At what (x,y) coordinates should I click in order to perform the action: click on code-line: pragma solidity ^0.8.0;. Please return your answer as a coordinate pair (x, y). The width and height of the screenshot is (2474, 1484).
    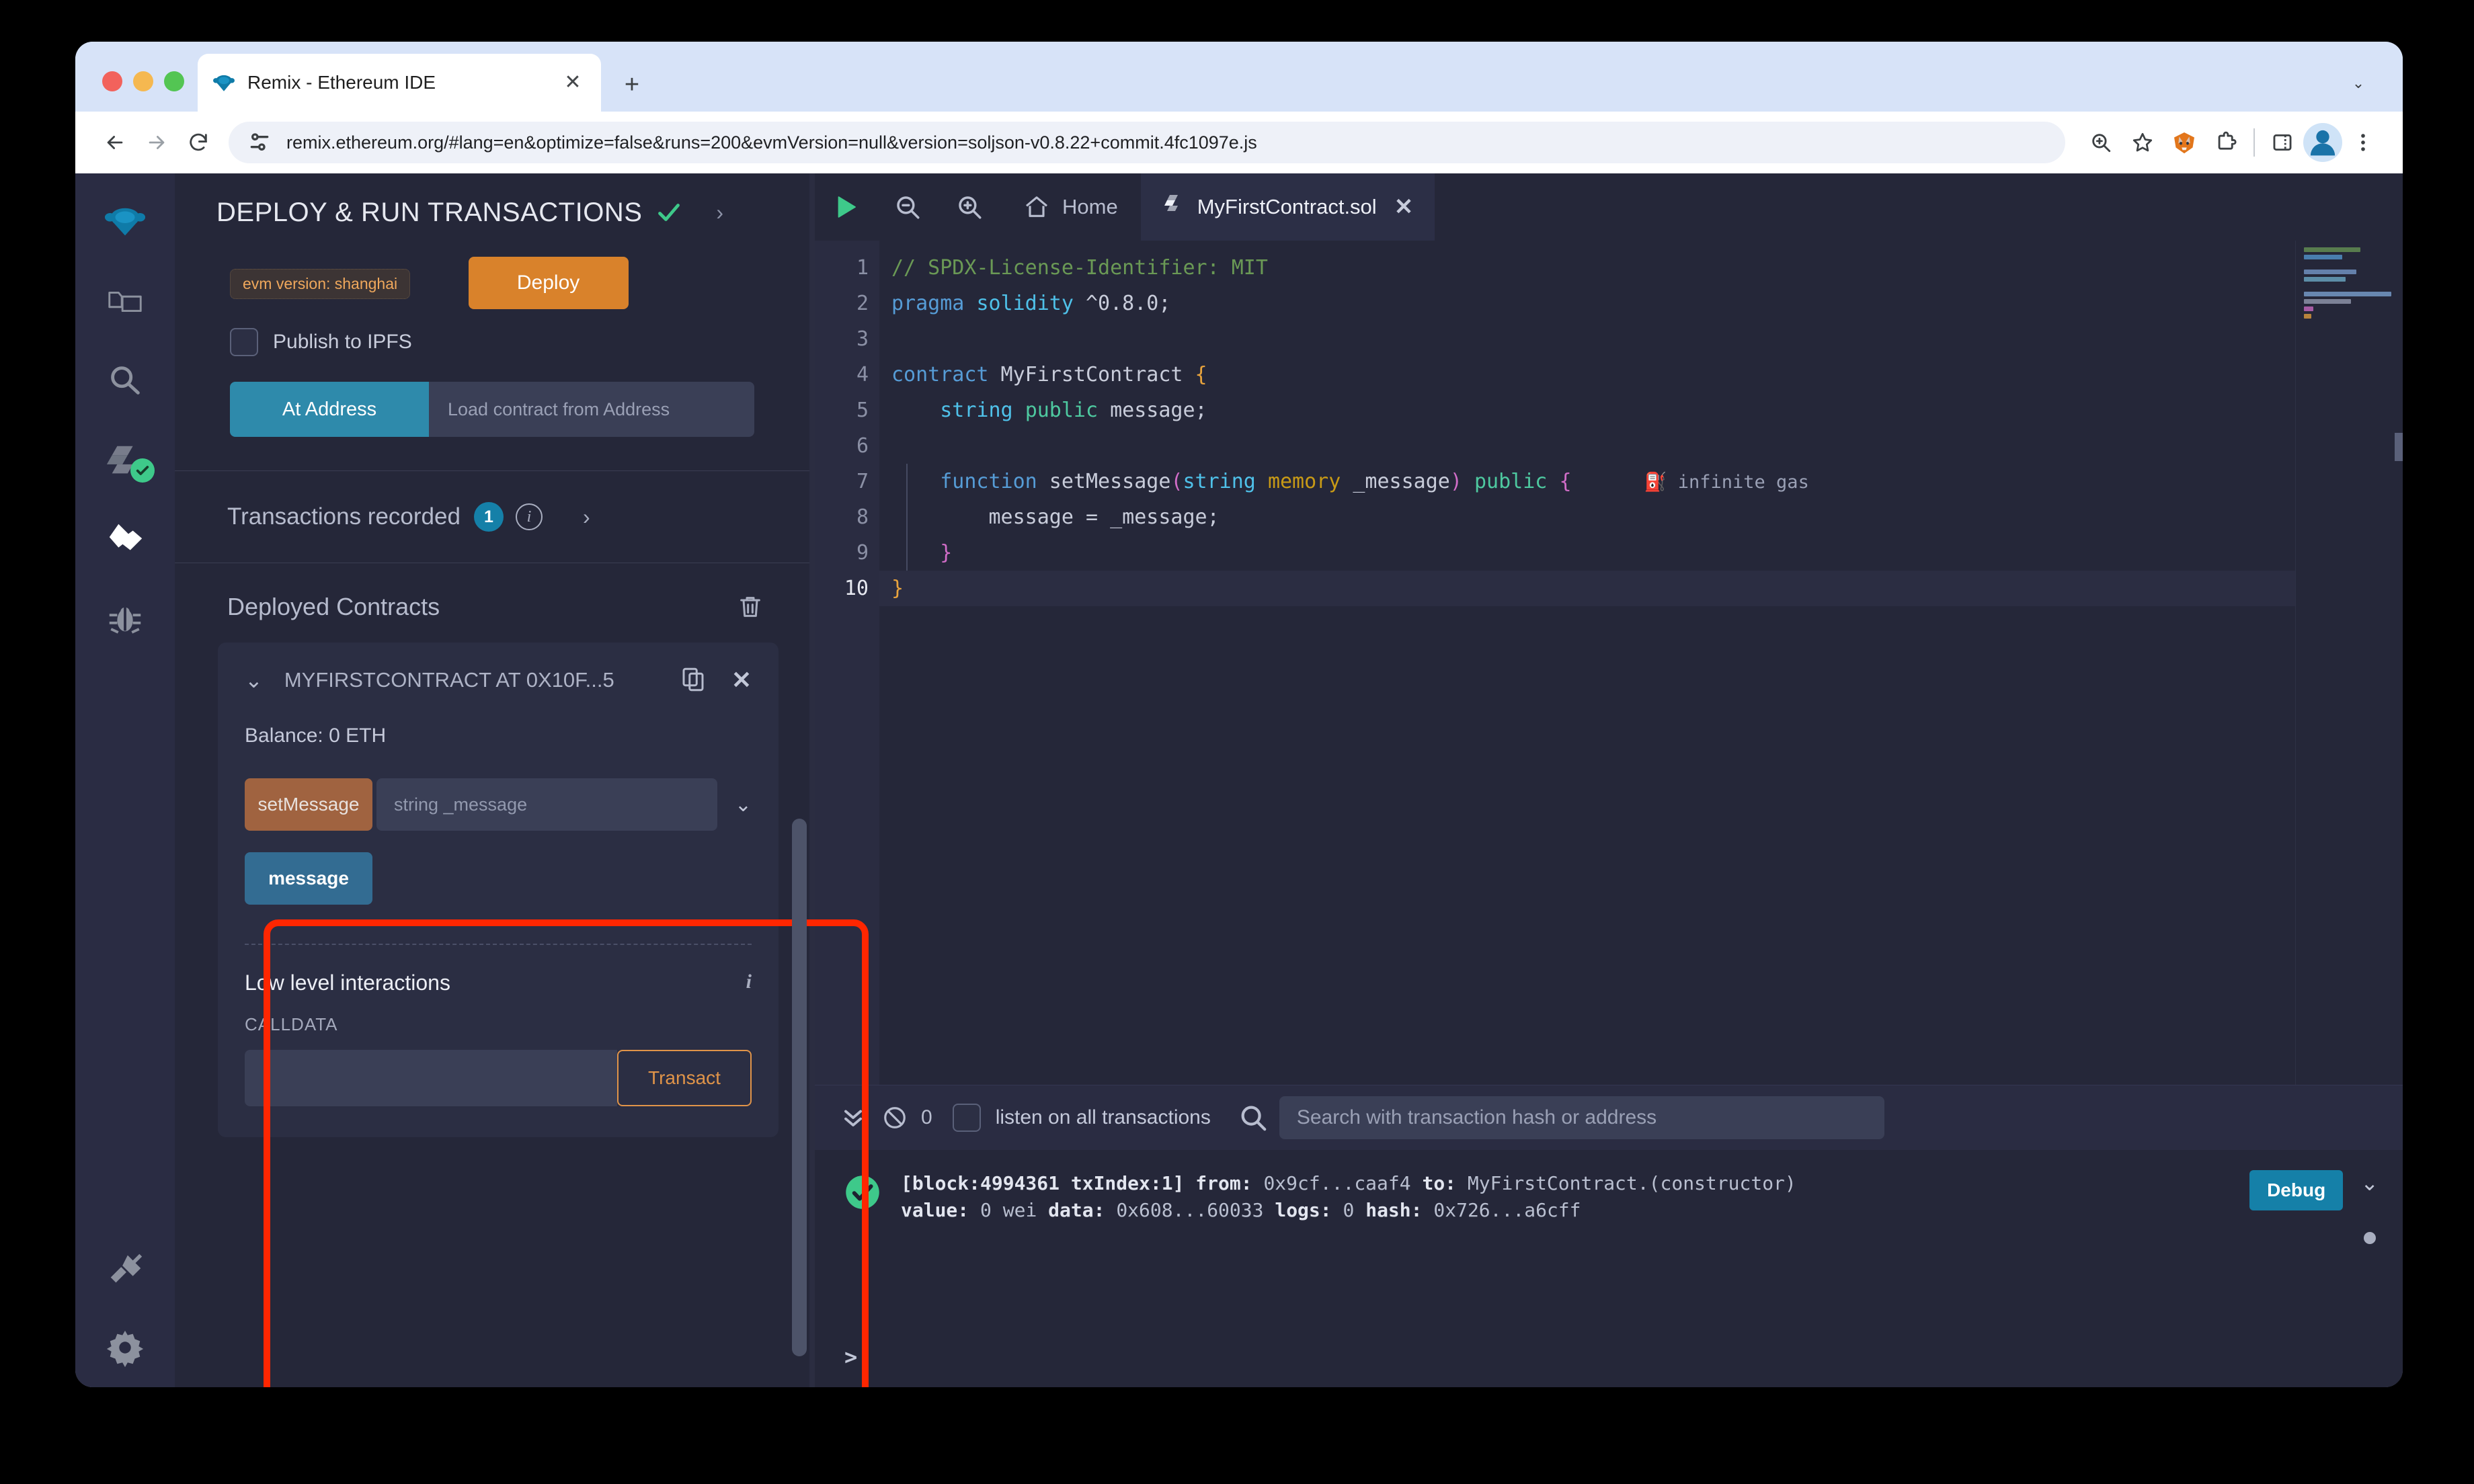
    Looking at the image, I should click on (1641, 303).